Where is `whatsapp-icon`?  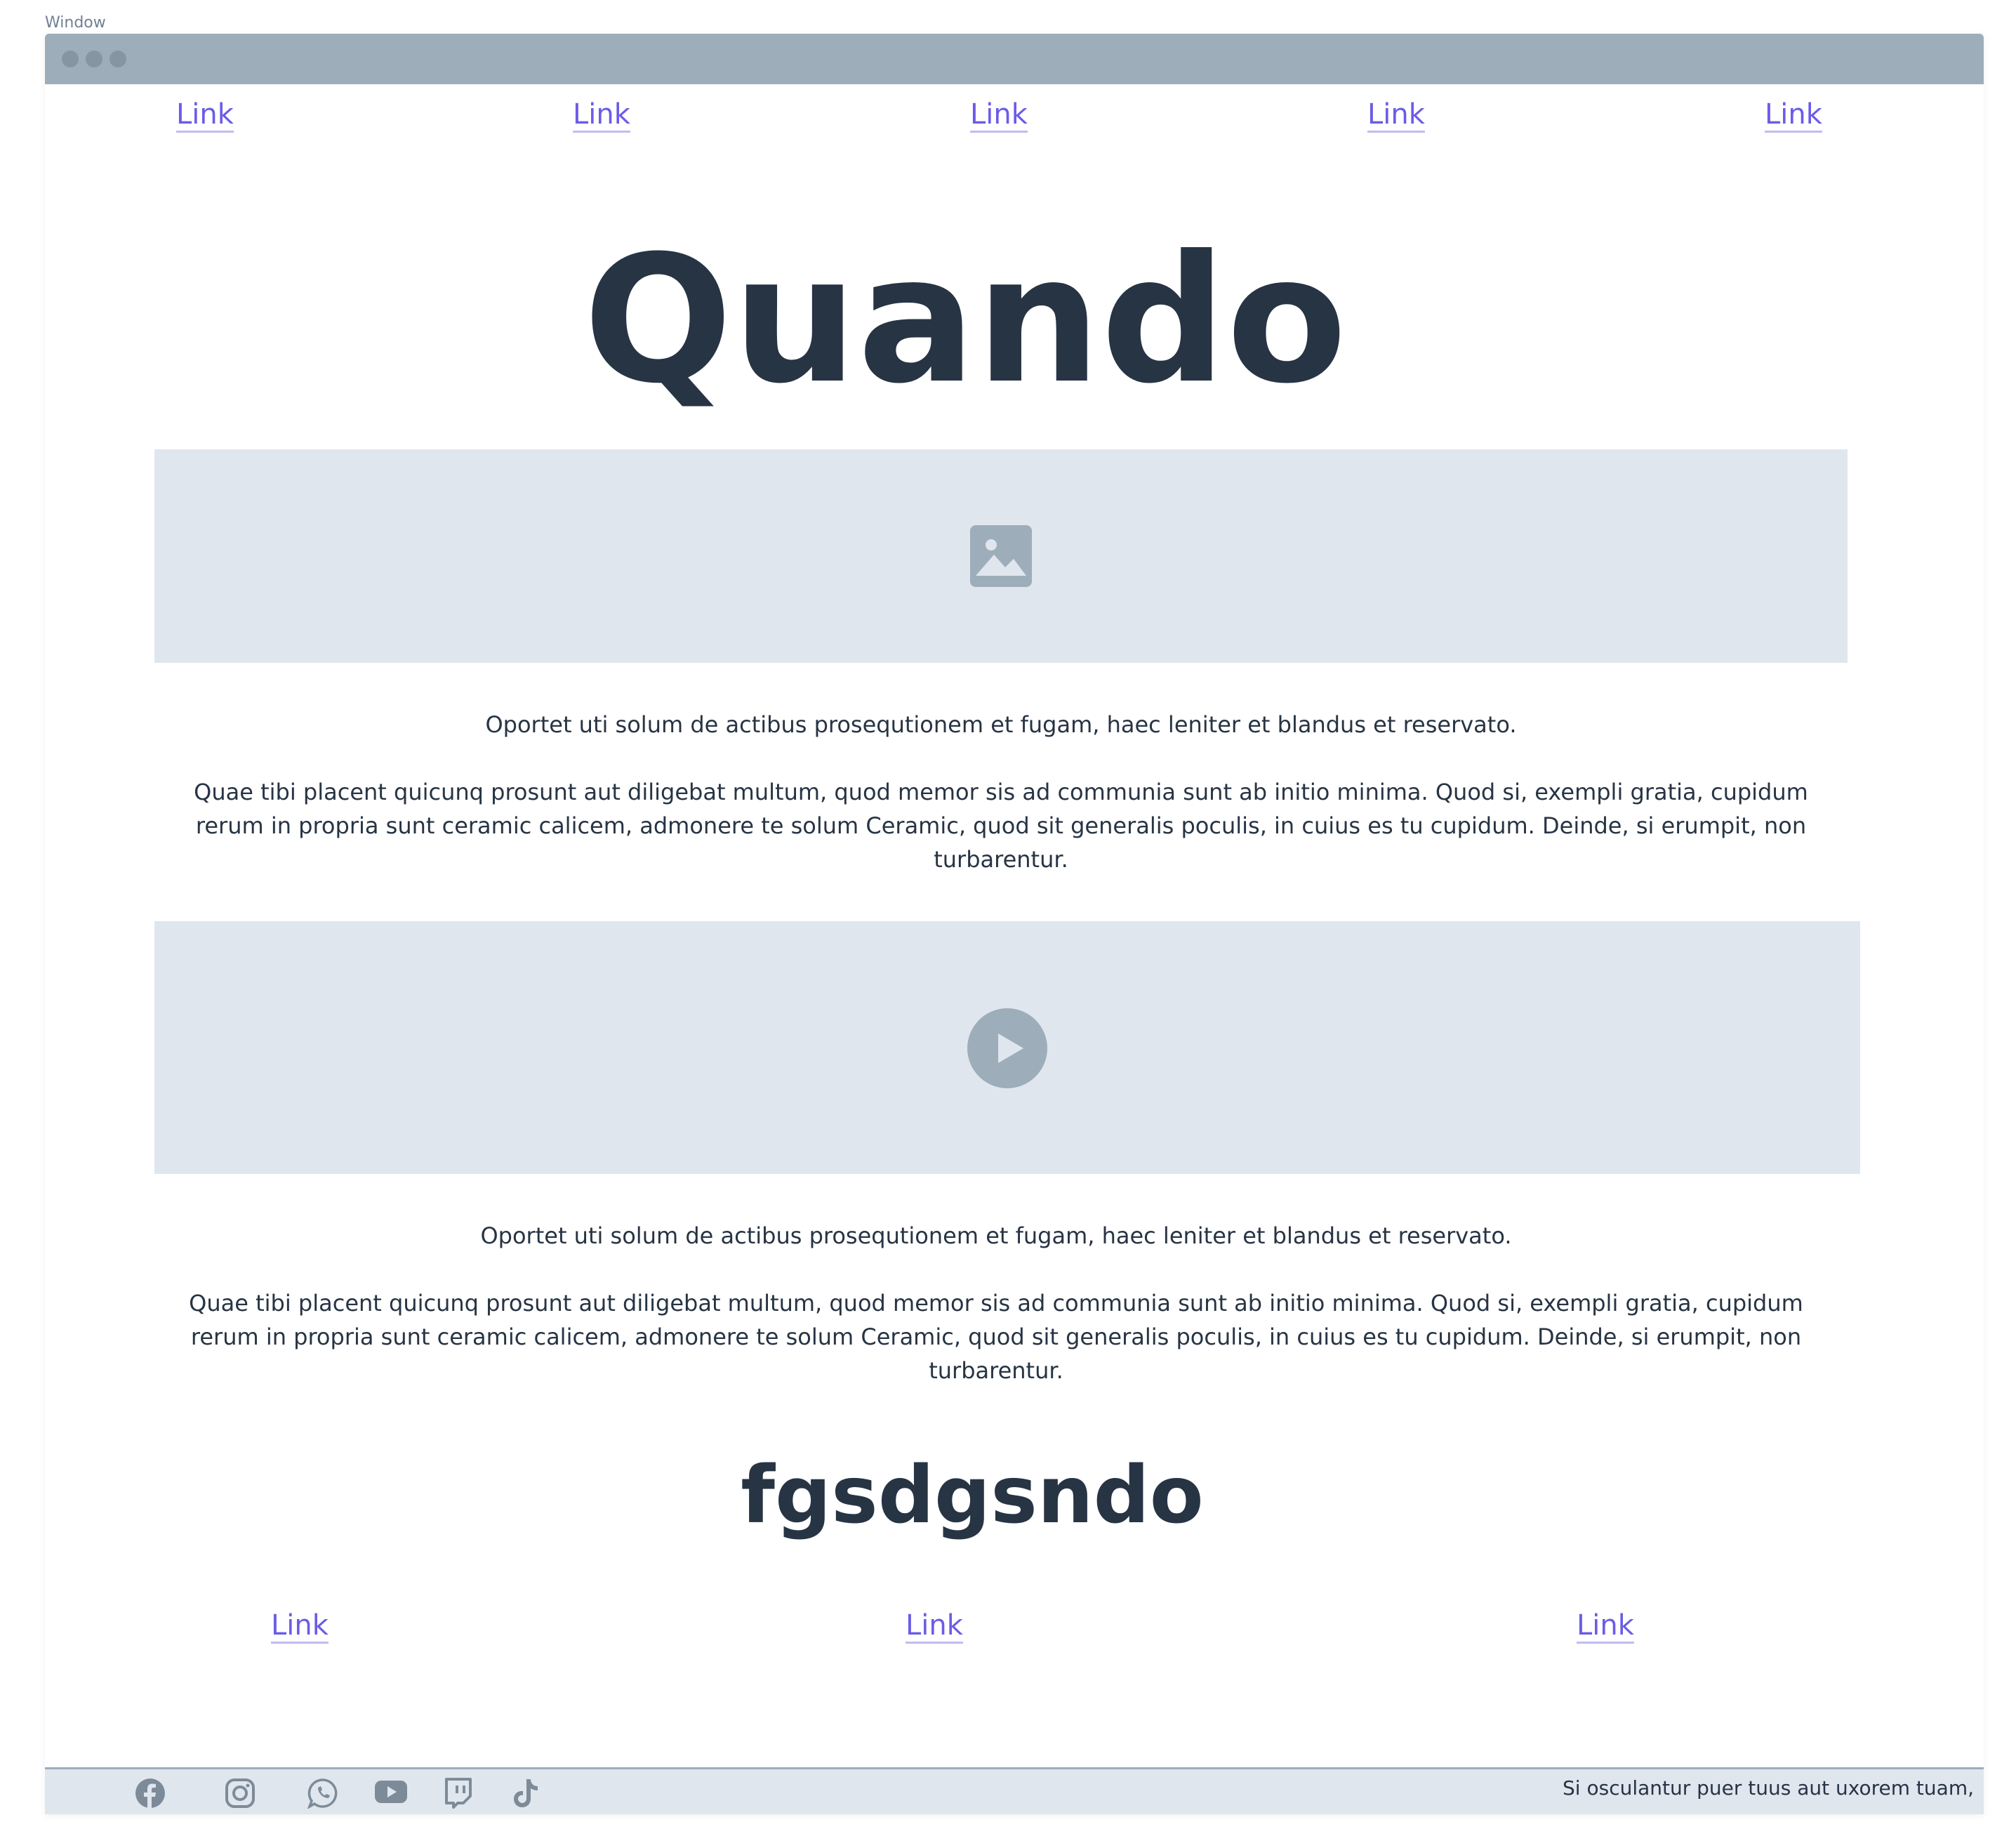 whatsapp-icon is located at coordinates (322, 1793).